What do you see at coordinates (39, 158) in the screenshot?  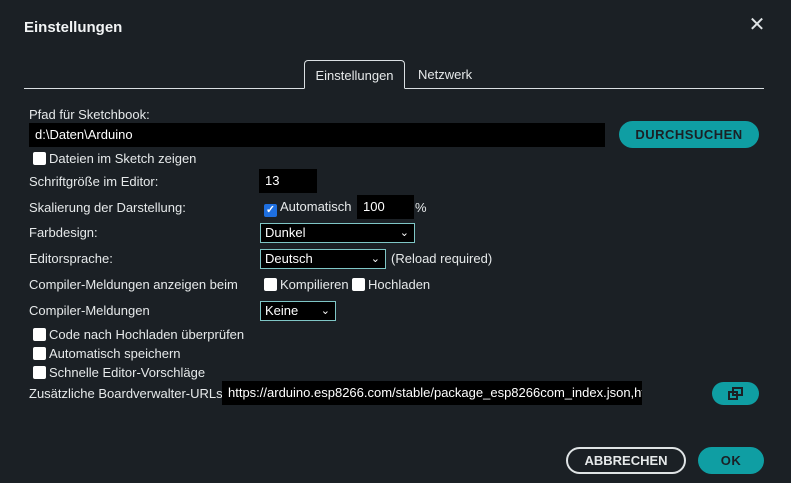 I see `show-files-checkbox` at bounding box center [39, 158].